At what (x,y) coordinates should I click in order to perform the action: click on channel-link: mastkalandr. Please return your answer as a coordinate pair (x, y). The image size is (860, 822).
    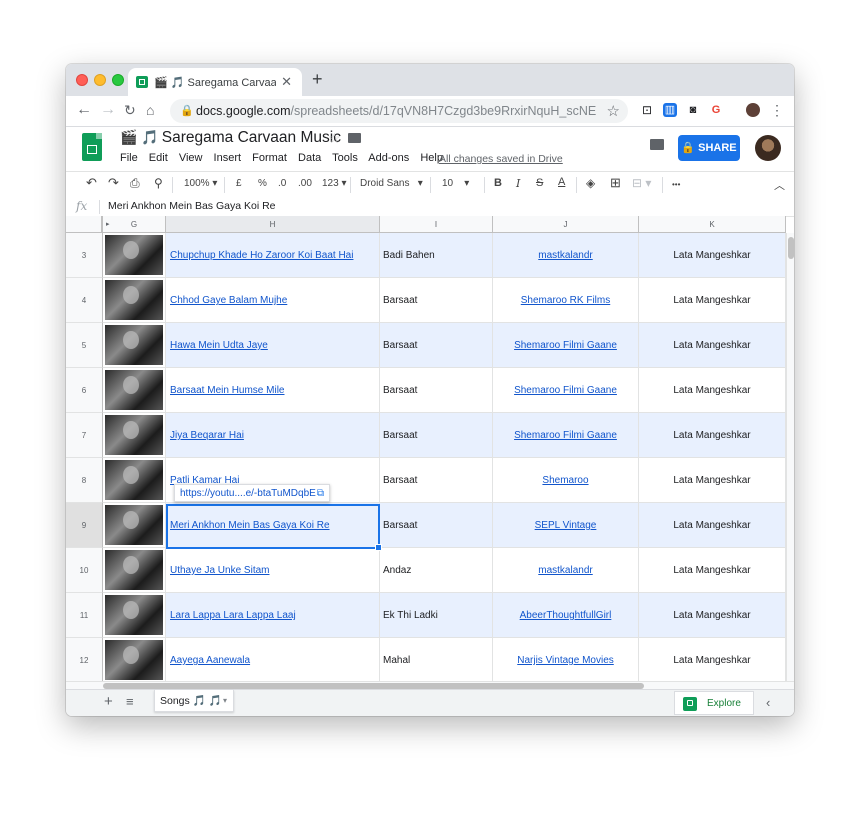
    Looking at the image, I should click on (565, 255).